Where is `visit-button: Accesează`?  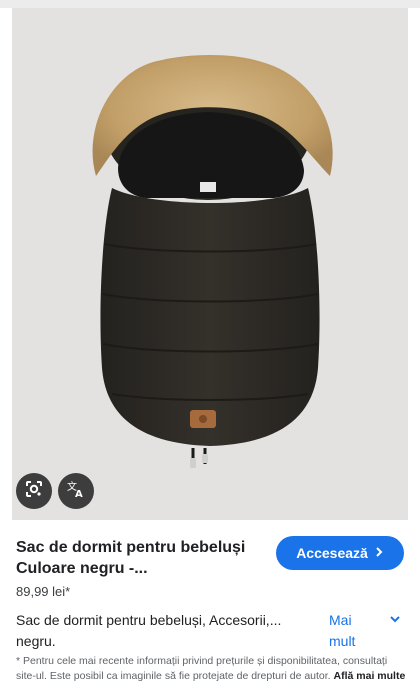
visit-button: Accesează is located at coordinates (340, 553).